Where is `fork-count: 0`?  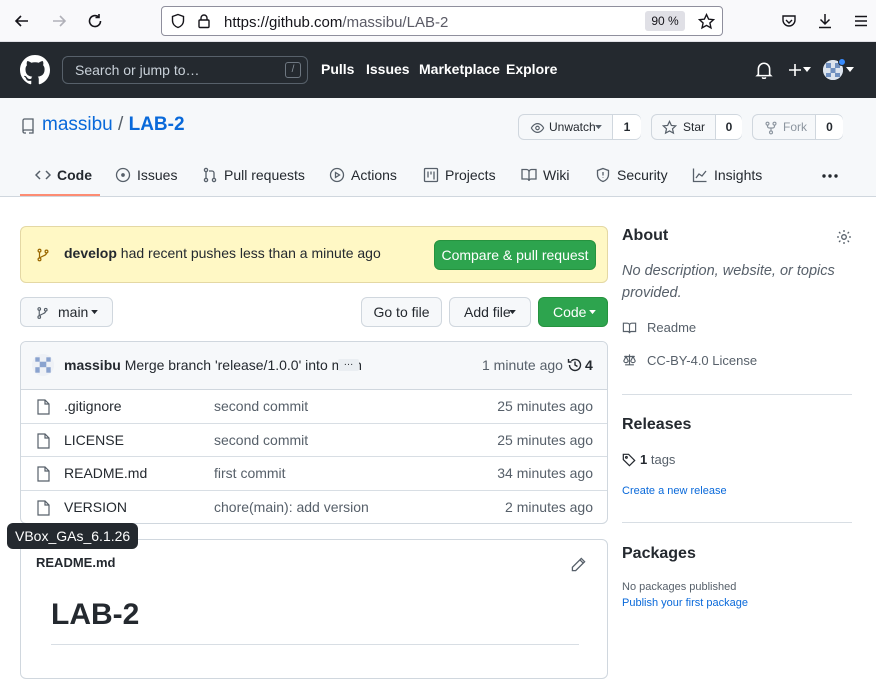
fork-count: 0 is located at coordinates (829, 127).